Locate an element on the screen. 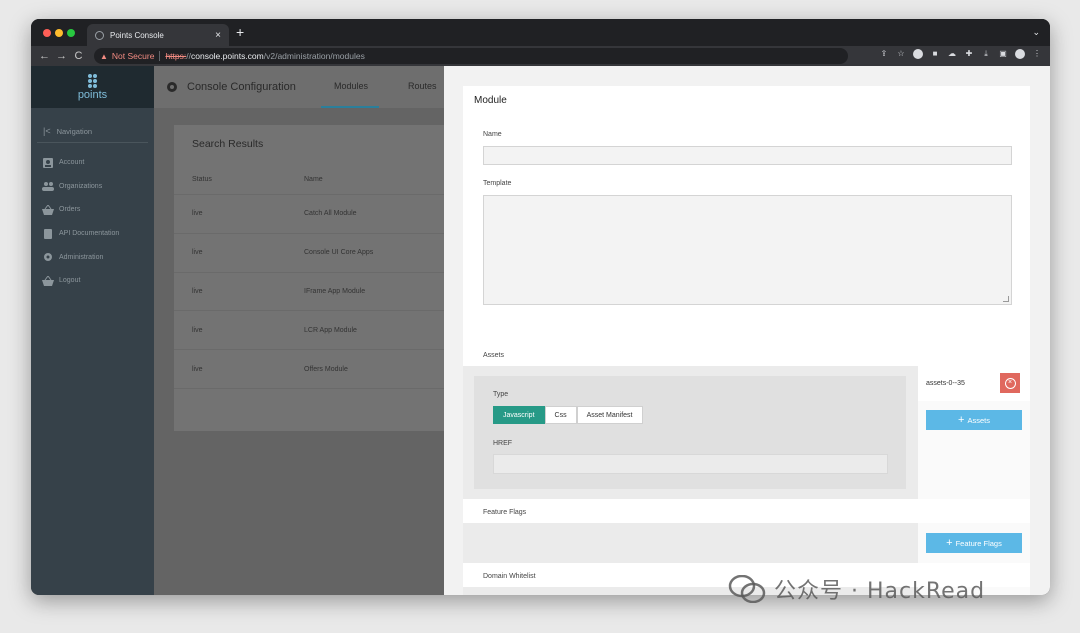  asset-chip-label: assets-0--35 is located at coordinates (945, 383).